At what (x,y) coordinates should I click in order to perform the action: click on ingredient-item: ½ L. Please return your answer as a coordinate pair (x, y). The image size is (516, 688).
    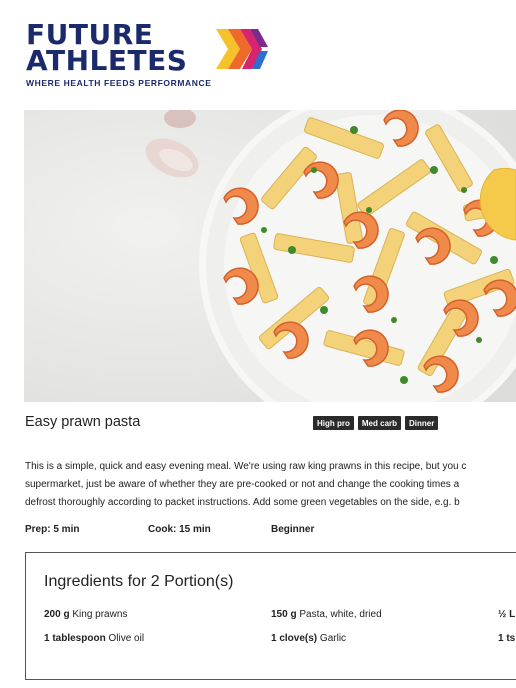
    Looking at the image, I should click on (506, 614).